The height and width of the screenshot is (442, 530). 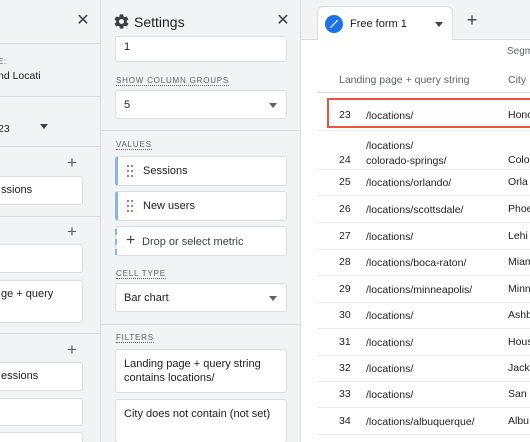 I want to click on tab-free-form-1: Free form 1, so click(x=385, y=23).